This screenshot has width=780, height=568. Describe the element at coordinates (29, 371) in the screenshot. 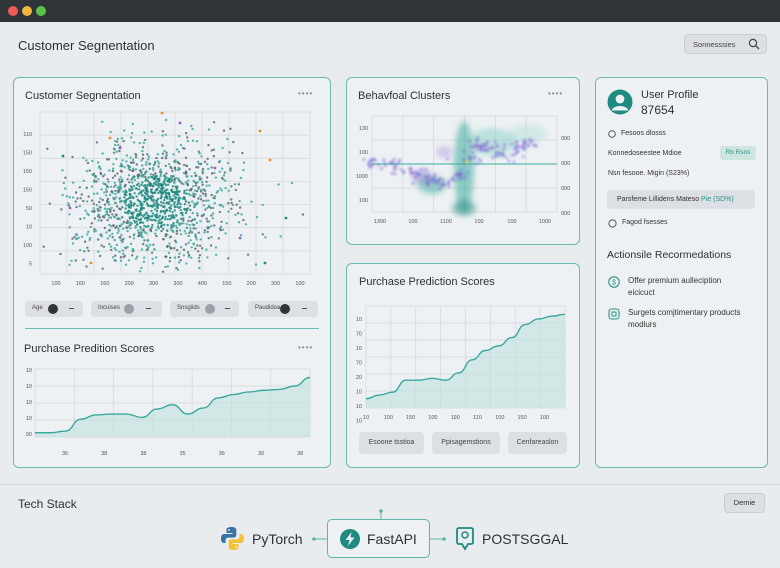

I see `purchase-left-y-tick: 10` at that location.